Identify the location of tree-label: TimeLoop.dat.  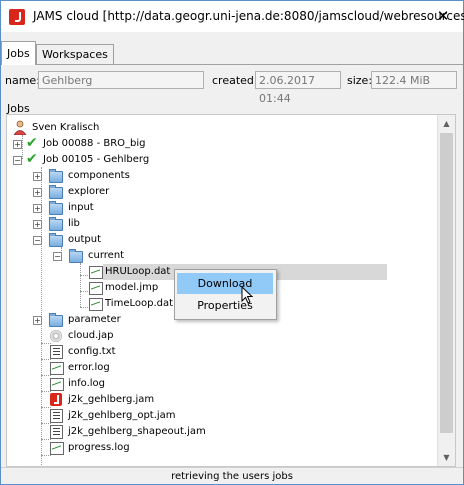
(139, 303).